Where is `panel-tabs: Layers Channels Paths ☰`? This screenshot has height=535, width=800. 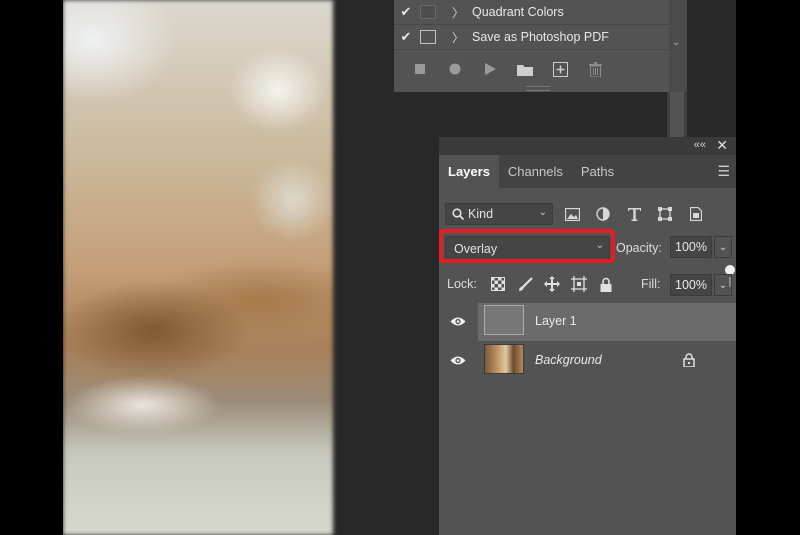 panel-tabs: Layers Channels Paths ☰ is located at coordinates (587, 171).